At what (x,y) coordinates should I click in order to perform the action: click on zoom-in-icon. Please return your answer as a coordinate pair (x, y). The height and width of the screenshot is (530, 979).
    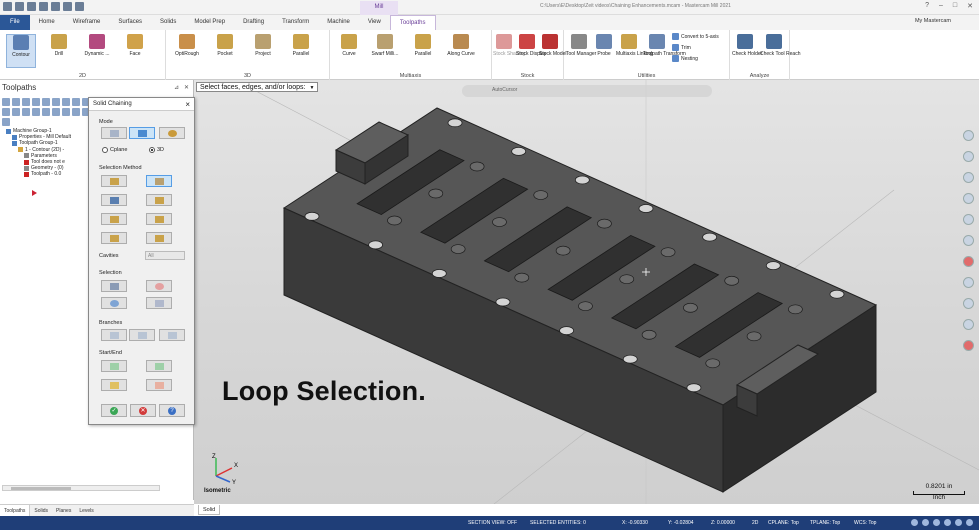
    Looking at the image, I should click on (968, 135).